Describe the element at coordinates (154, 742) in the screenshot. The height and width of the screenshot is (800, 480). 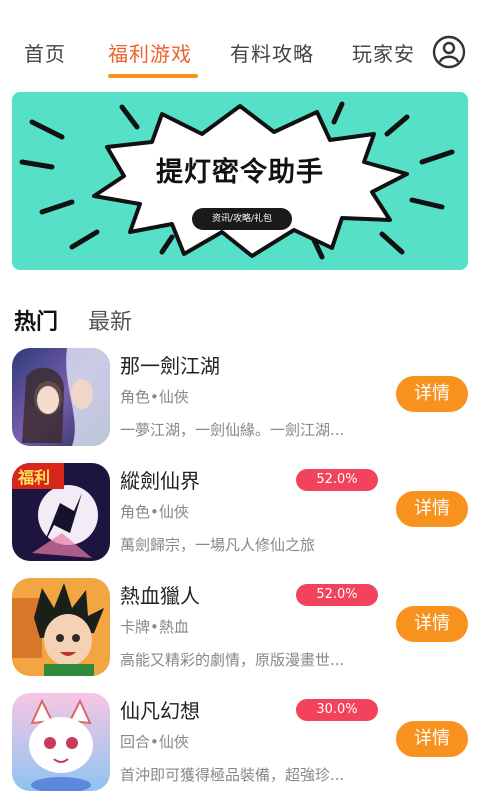
I see `game-tag: 回合•仙俠` at that location.